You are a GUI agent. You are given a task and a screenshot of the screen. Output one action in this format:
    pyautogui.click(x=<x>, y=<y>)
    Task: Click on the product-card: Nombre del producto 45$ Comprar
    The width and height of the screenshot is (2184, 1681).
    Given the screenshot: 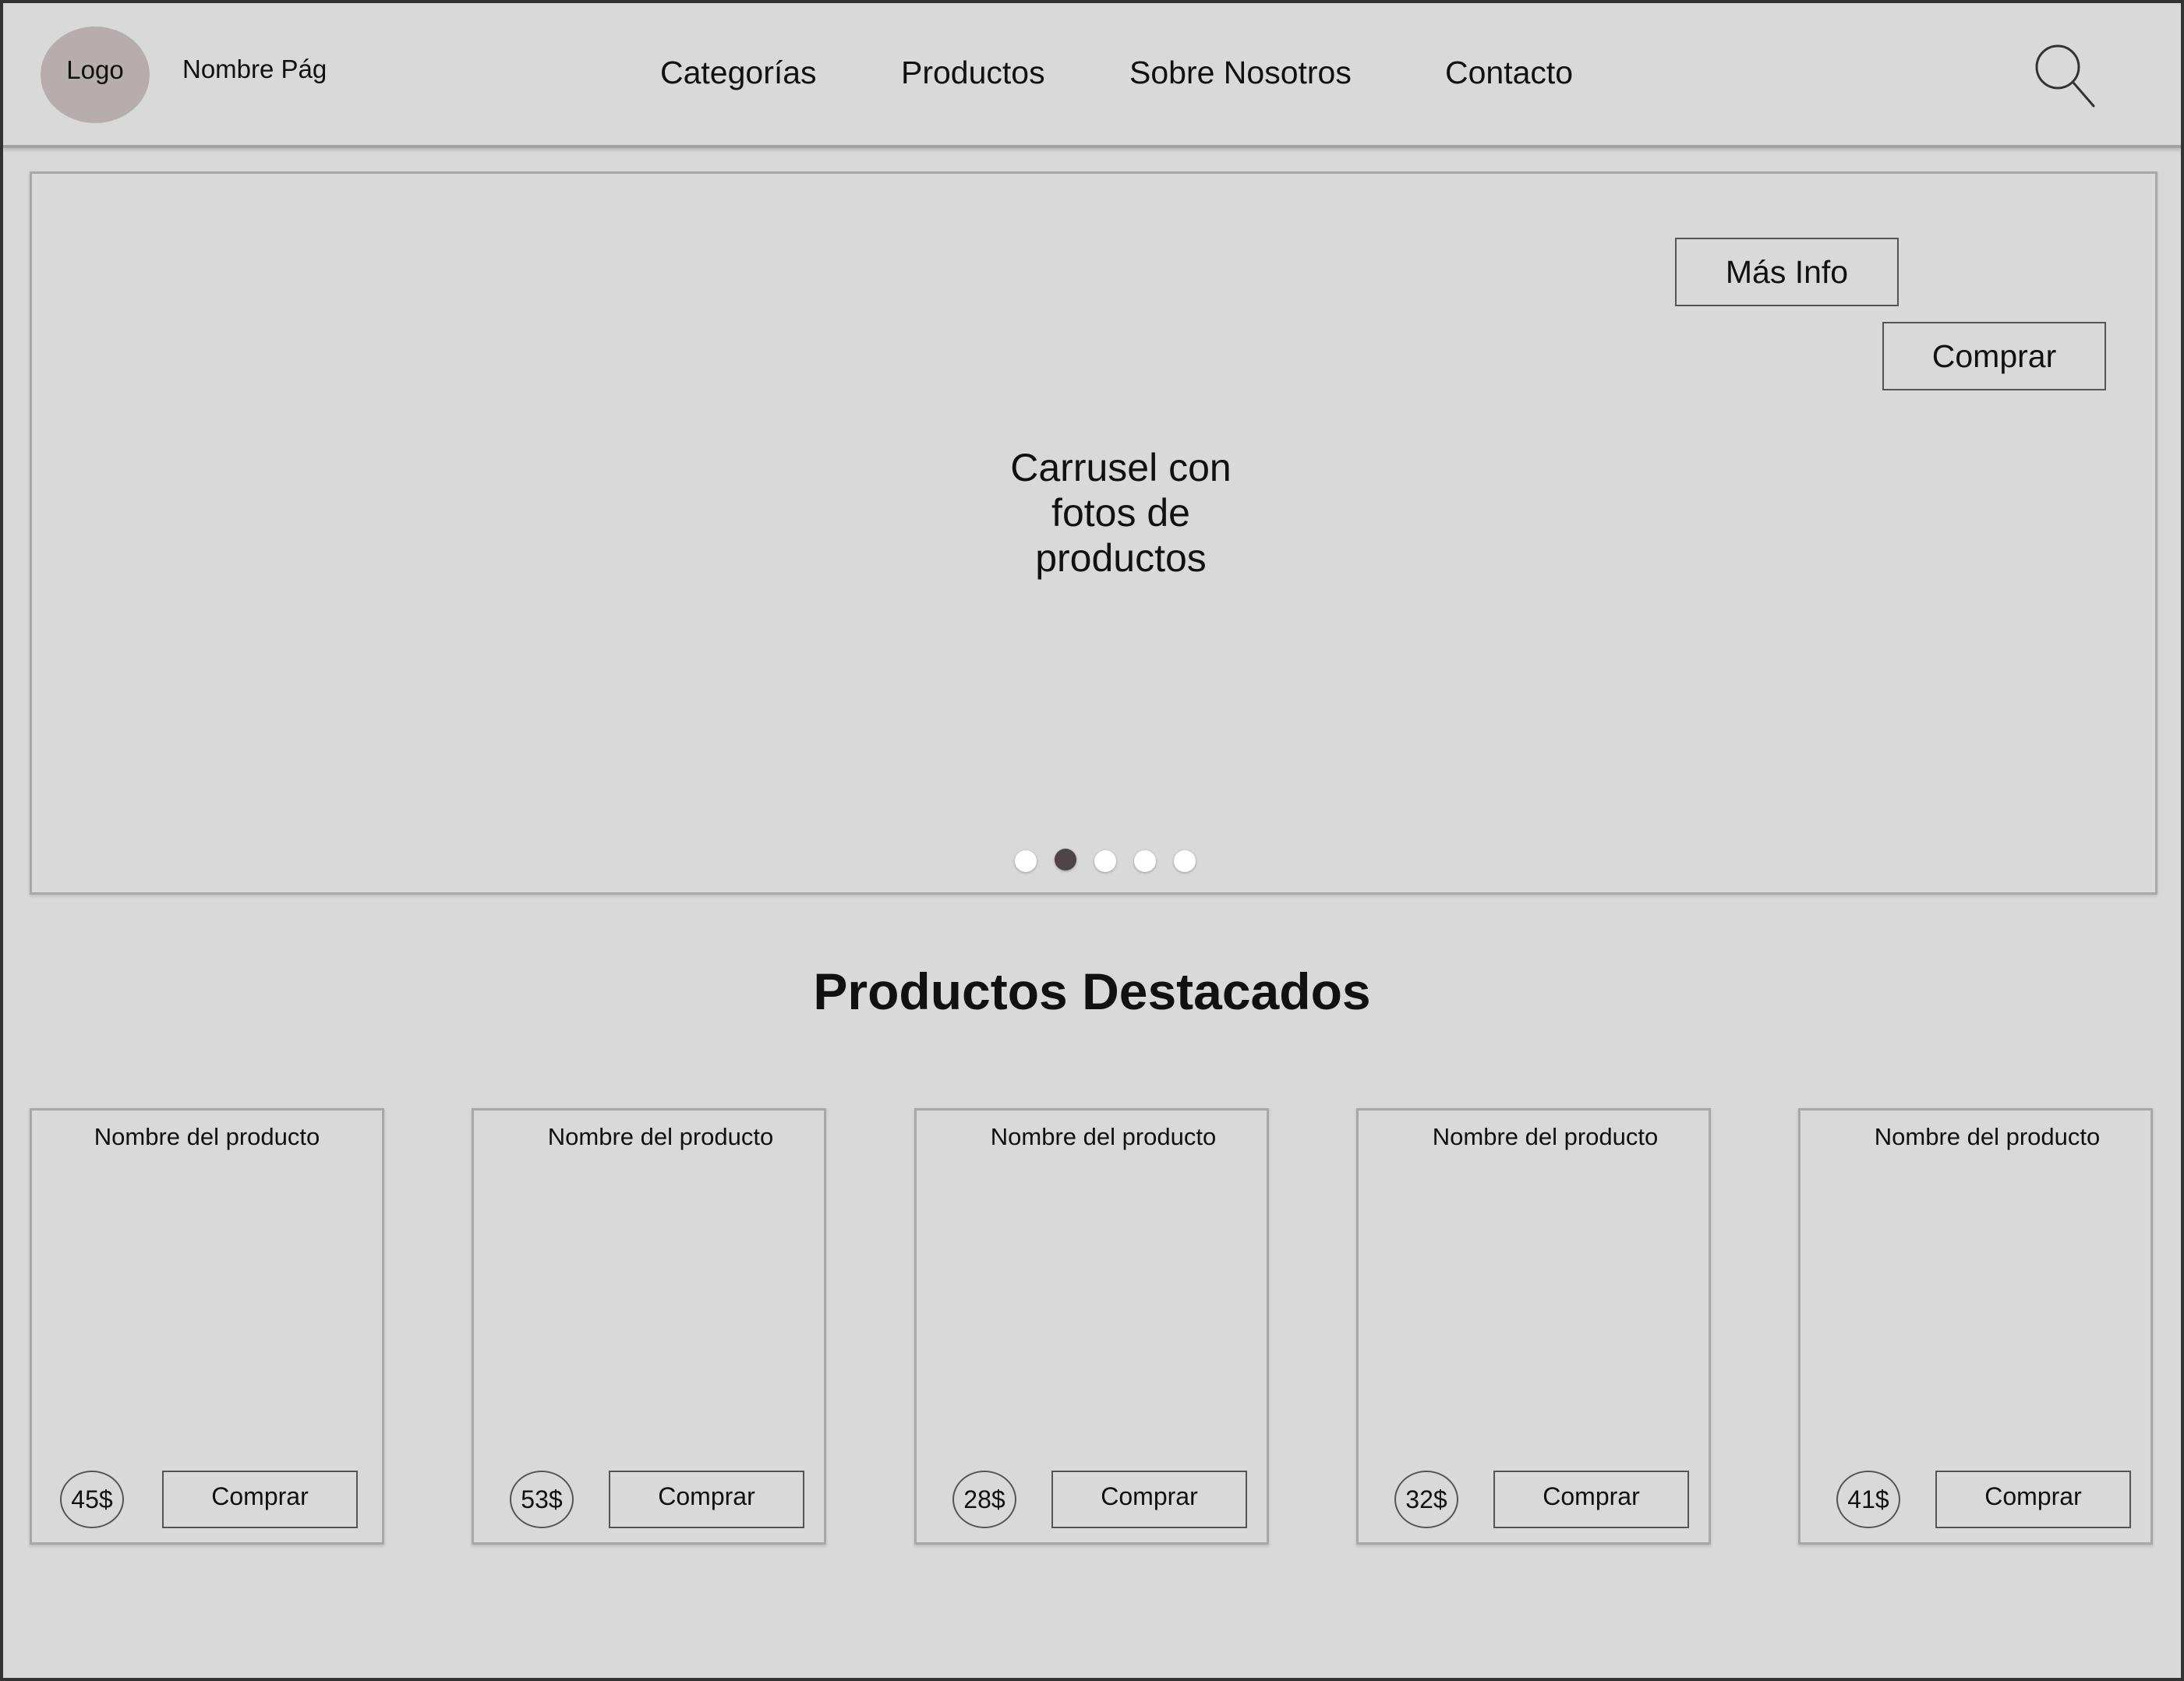 What is the action you would take?
    pyautogui.click(x=207, y=1326)
    